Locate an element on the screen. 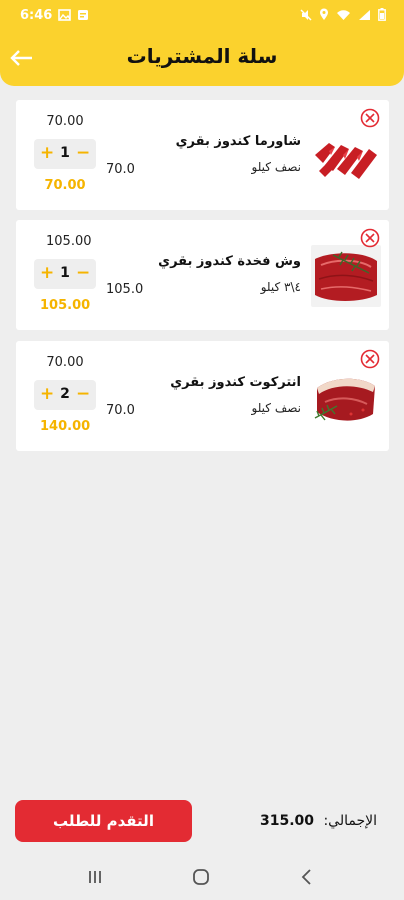 The width and height of the screenshot is (404, 900). battery-icon is located at coordinates (382, 14).